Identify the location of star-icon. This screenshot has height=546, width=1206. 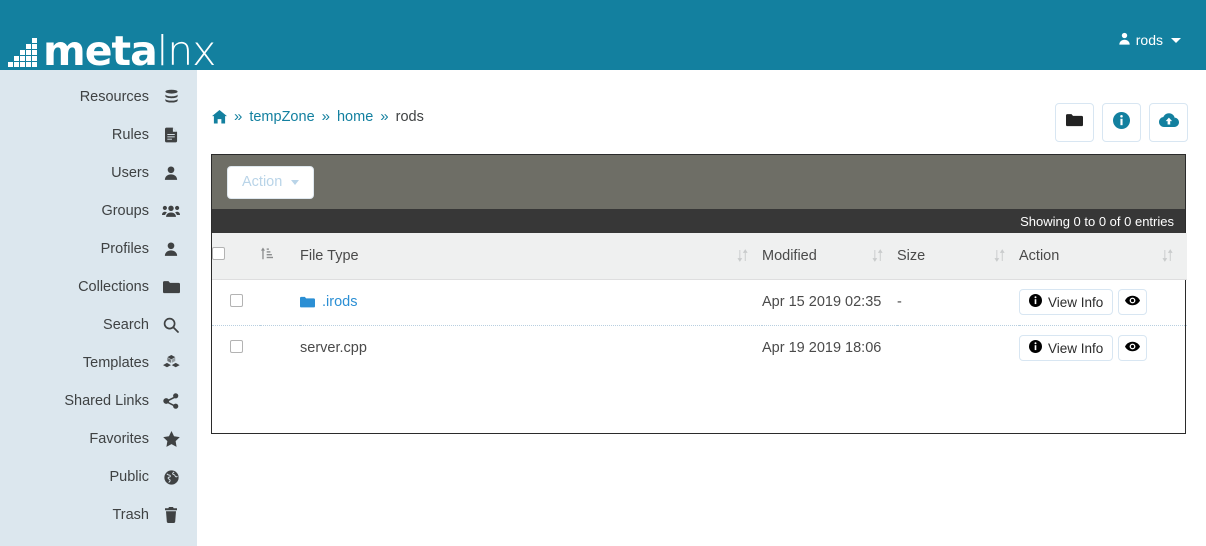
(171, 439).